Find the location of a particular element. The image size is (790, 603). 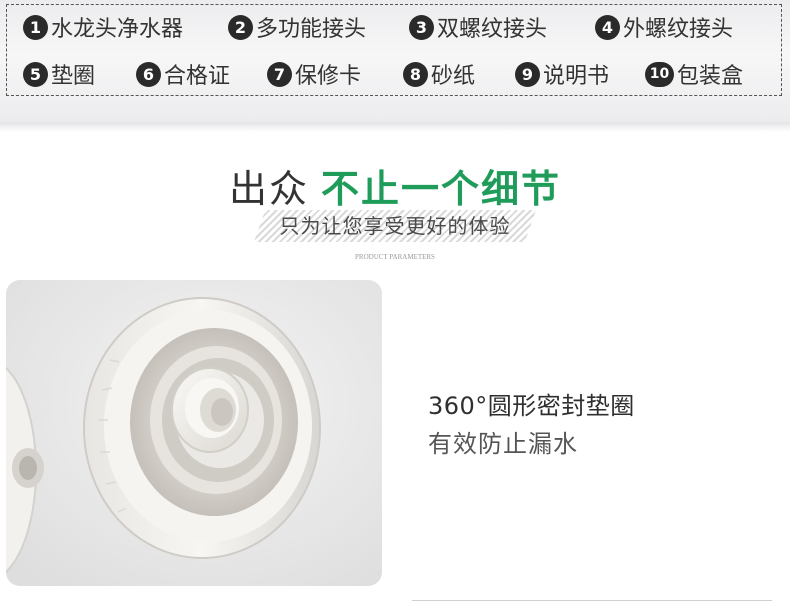

number-badge: 7 is located at coordinates (279, 74).